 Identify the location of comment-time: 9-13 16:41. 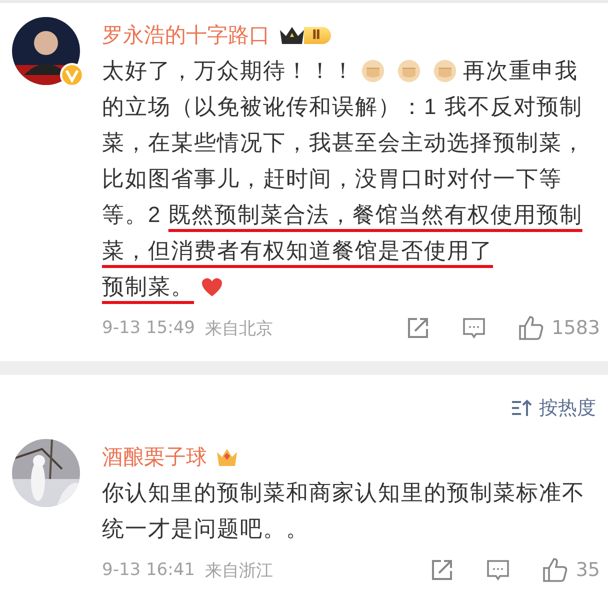
(148, 570).